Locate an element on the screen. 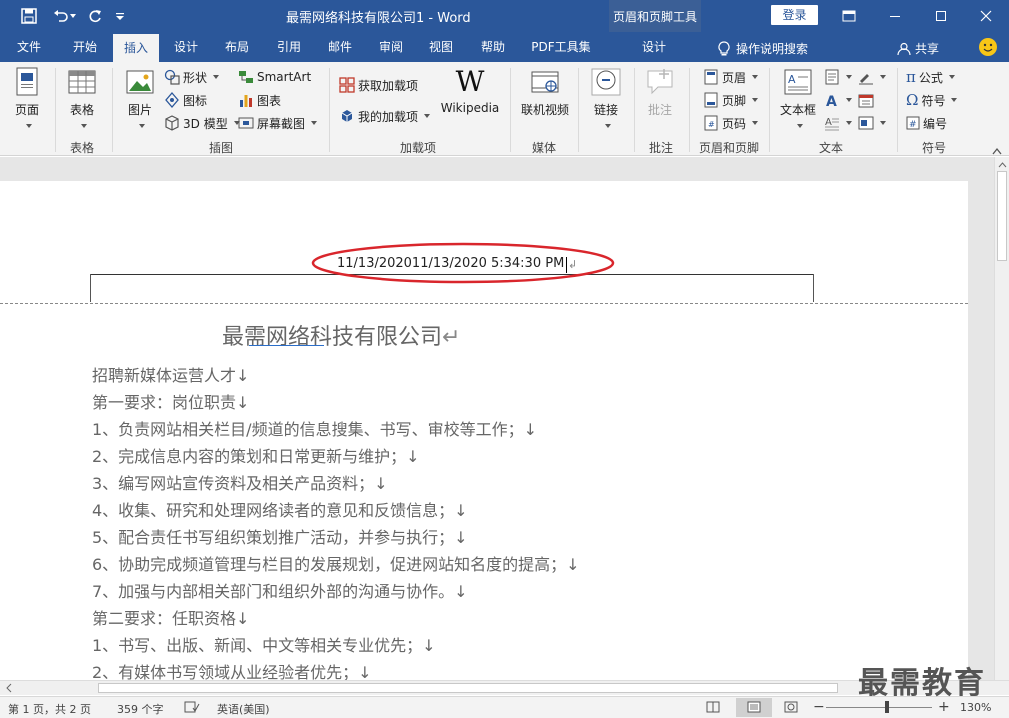 The height and width of the screenshot is (718, 1009). body-line: 6、协助完成频道管理与栏目的发展规划，促进网站知名度的提高；↓ is located at coordinates (336, 564).